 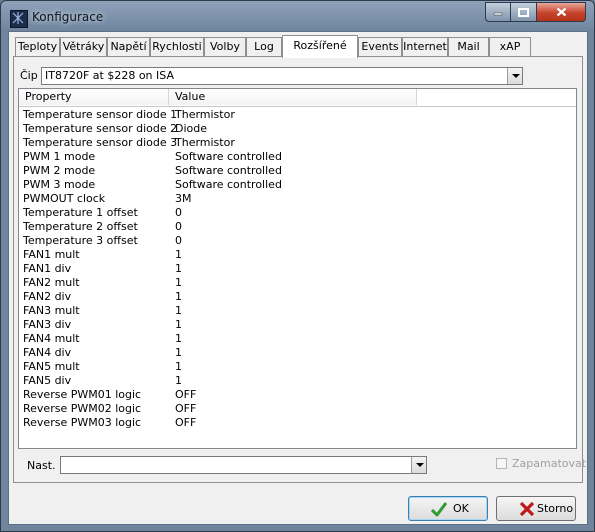 What do you see at coordinates (51, 366) in the screenshot?
I see `property-cell: FAN5 mult` at bounding box center [51, 366].